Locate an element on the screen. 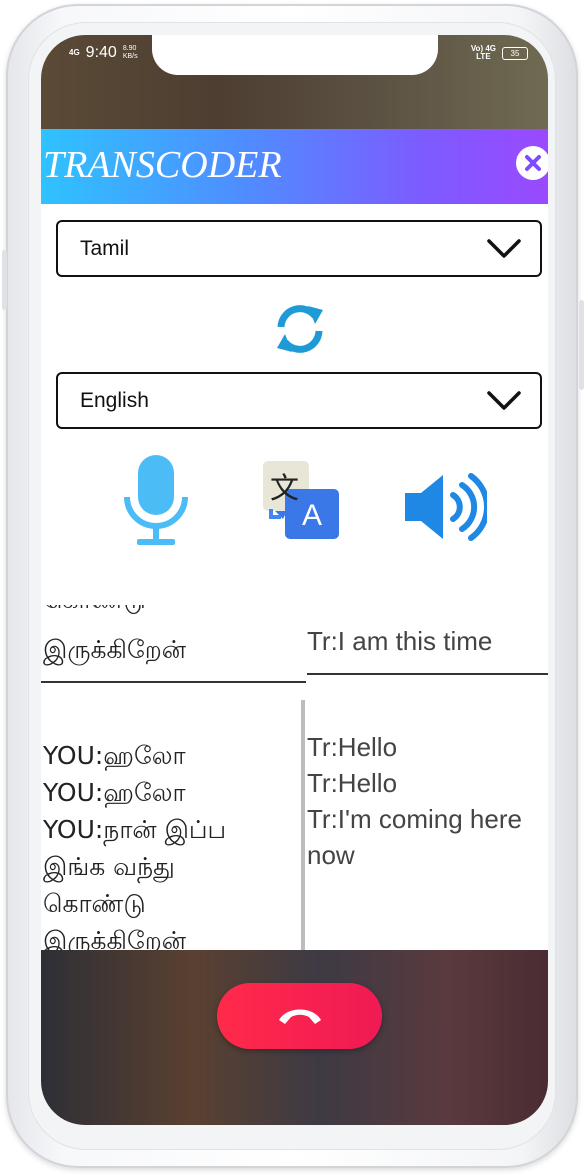  swap-refresh-icon is located at coordinates (300, 329).